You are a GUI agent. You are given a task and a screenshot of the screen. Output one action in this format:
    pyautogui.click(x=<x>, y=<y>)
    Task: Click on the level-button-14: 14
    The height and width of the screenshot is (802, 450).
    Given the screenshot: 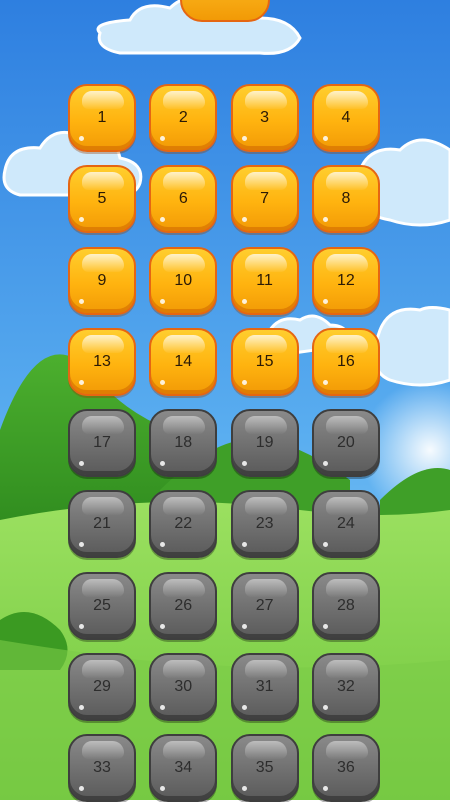 What is the action you would take?
    pyautogui.click(x=183, y=361)
    